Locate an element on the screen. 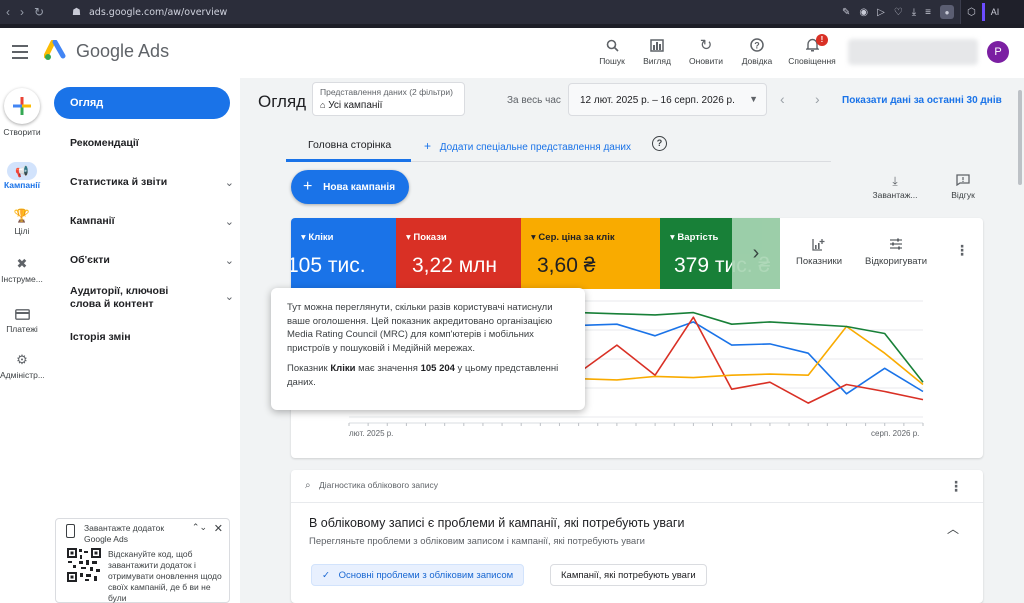 Image resolution: width=1024 pixels, height=603 pixels. chip-account-issues: ✓ Основні проблеми з обліковим записом is located at coordinates (418, 575).